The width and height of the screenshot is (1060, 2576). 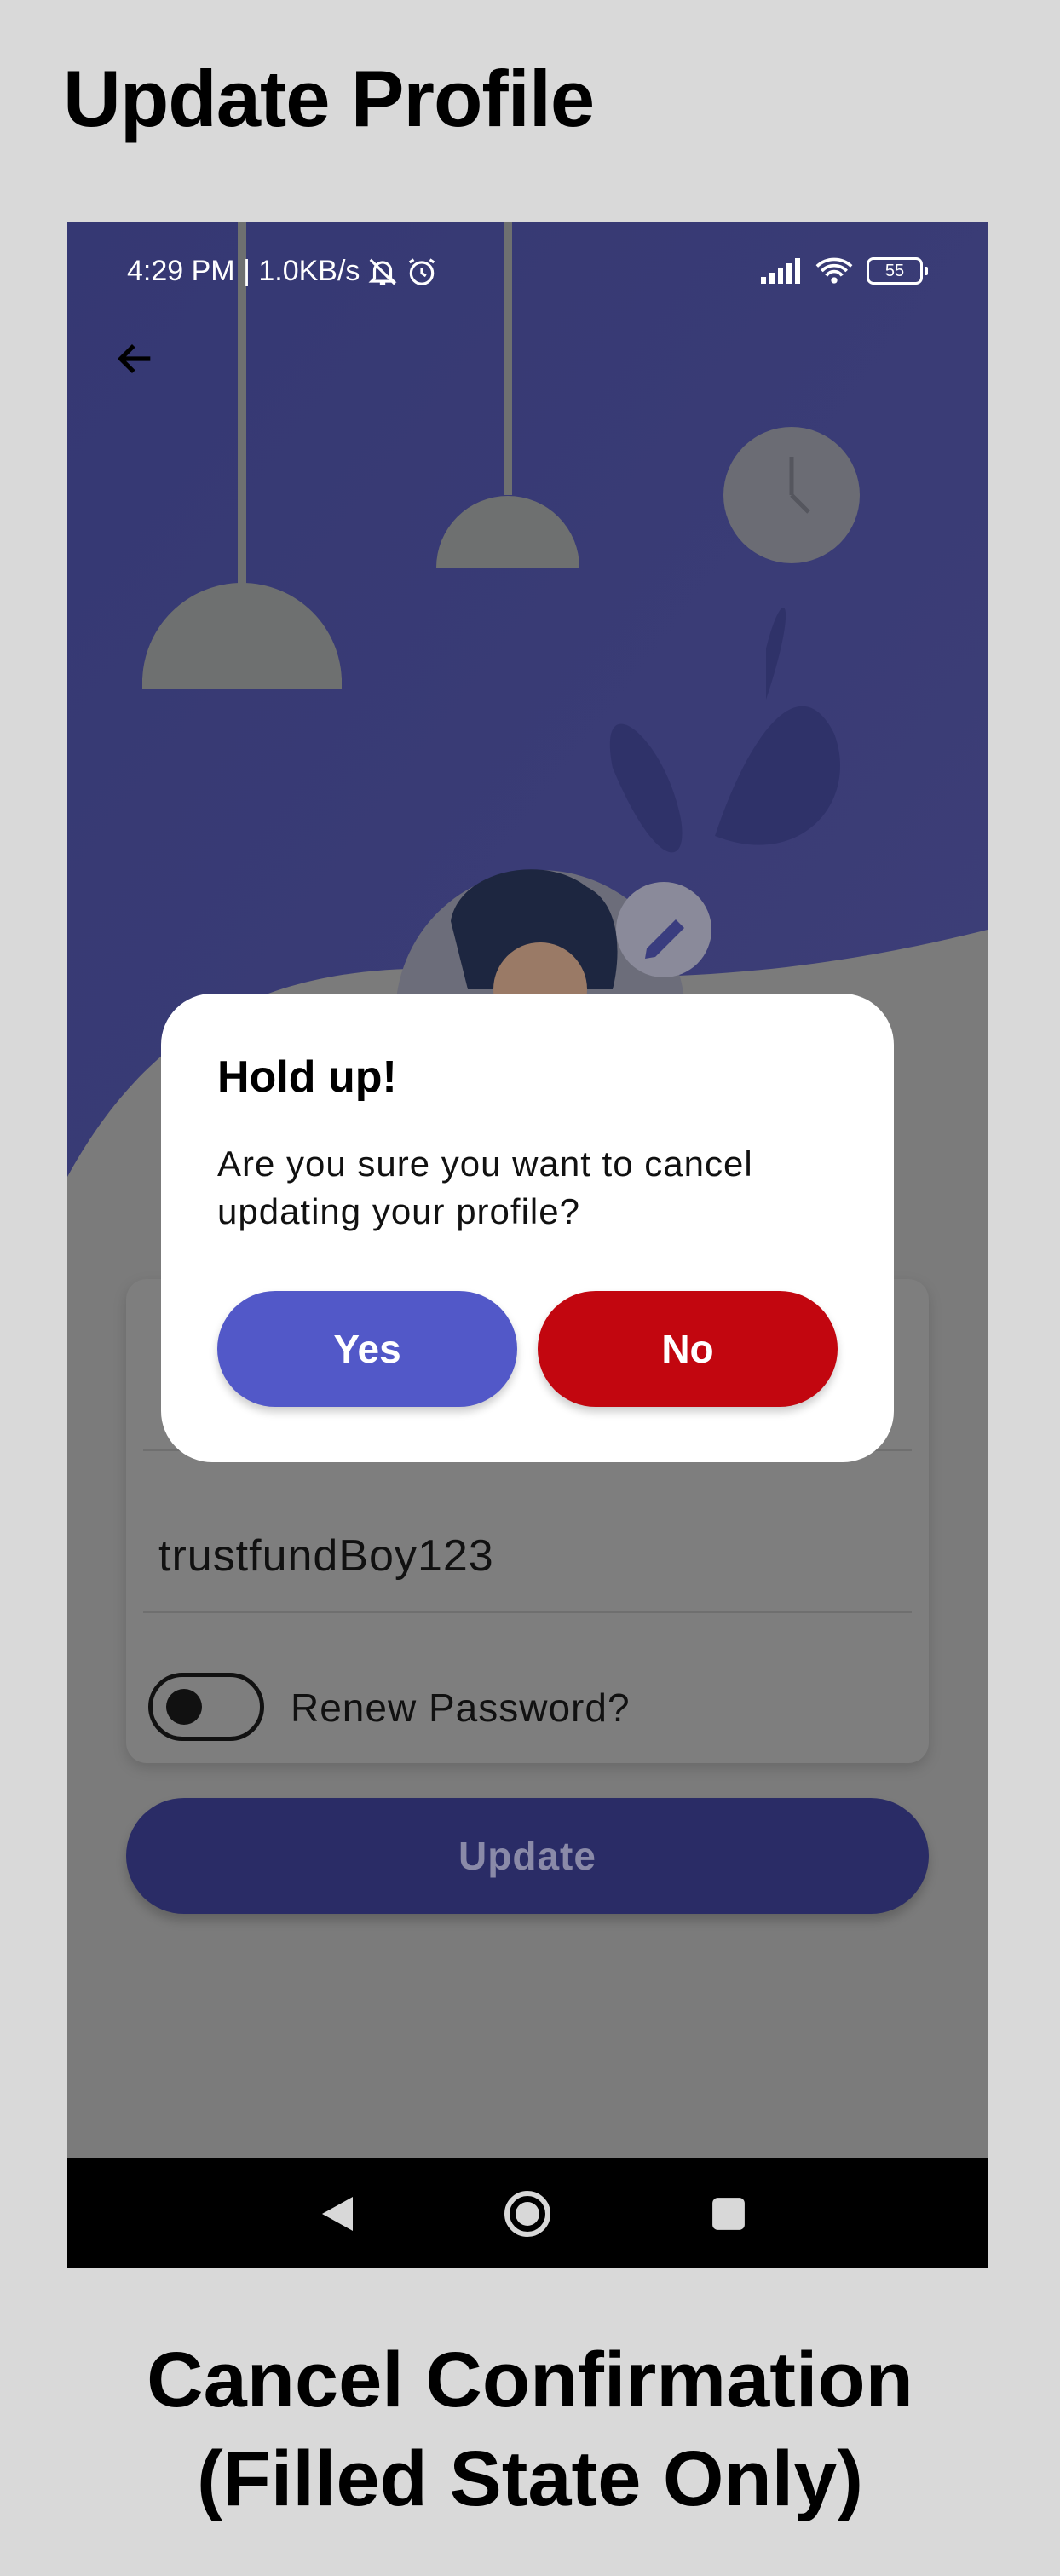 What do you see at coordinates (382, 271) in the screenshot?
I see `mute-bell-icon` at bounding box center [382, 271].